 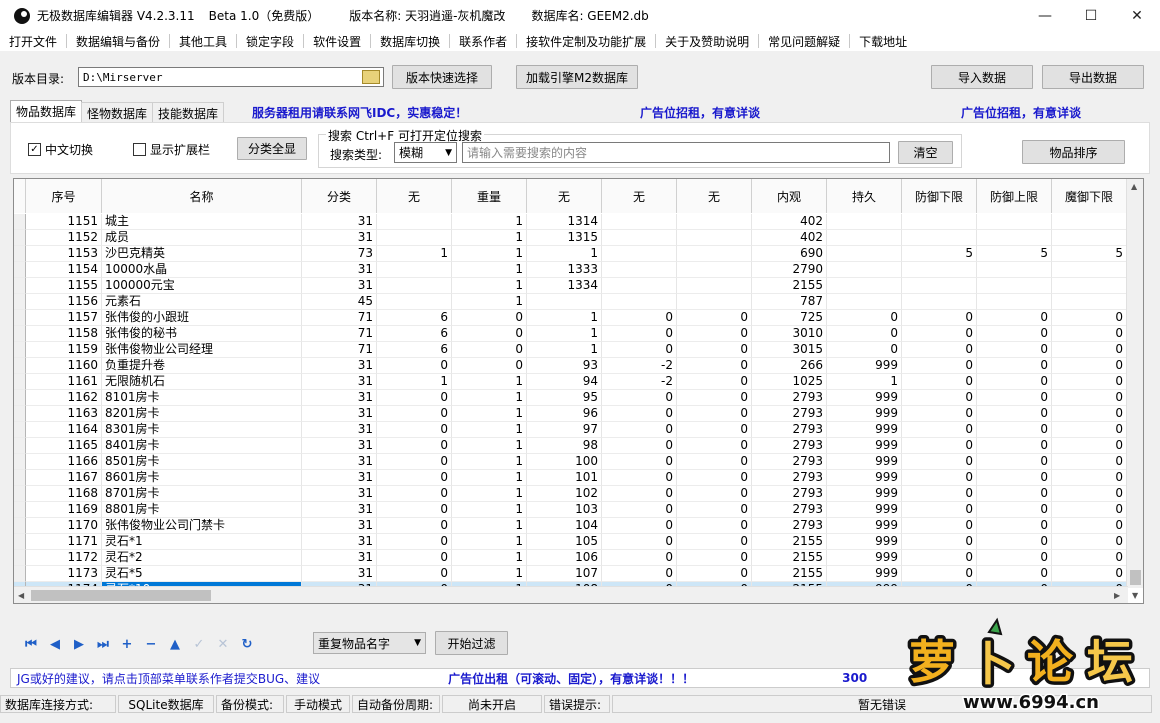 I want to click on table-cell: 100, so click(x=564, y=462).